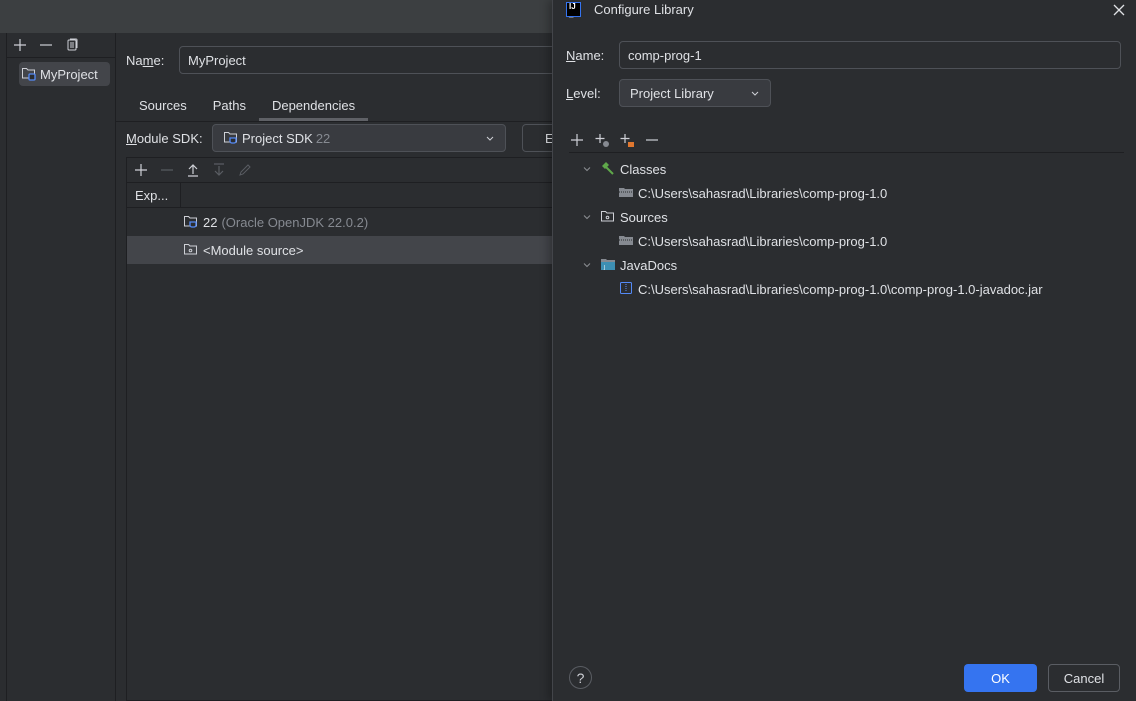 This screenshot has height=701, width=1136. I want to click on library-toolbar, so click(614, 140).